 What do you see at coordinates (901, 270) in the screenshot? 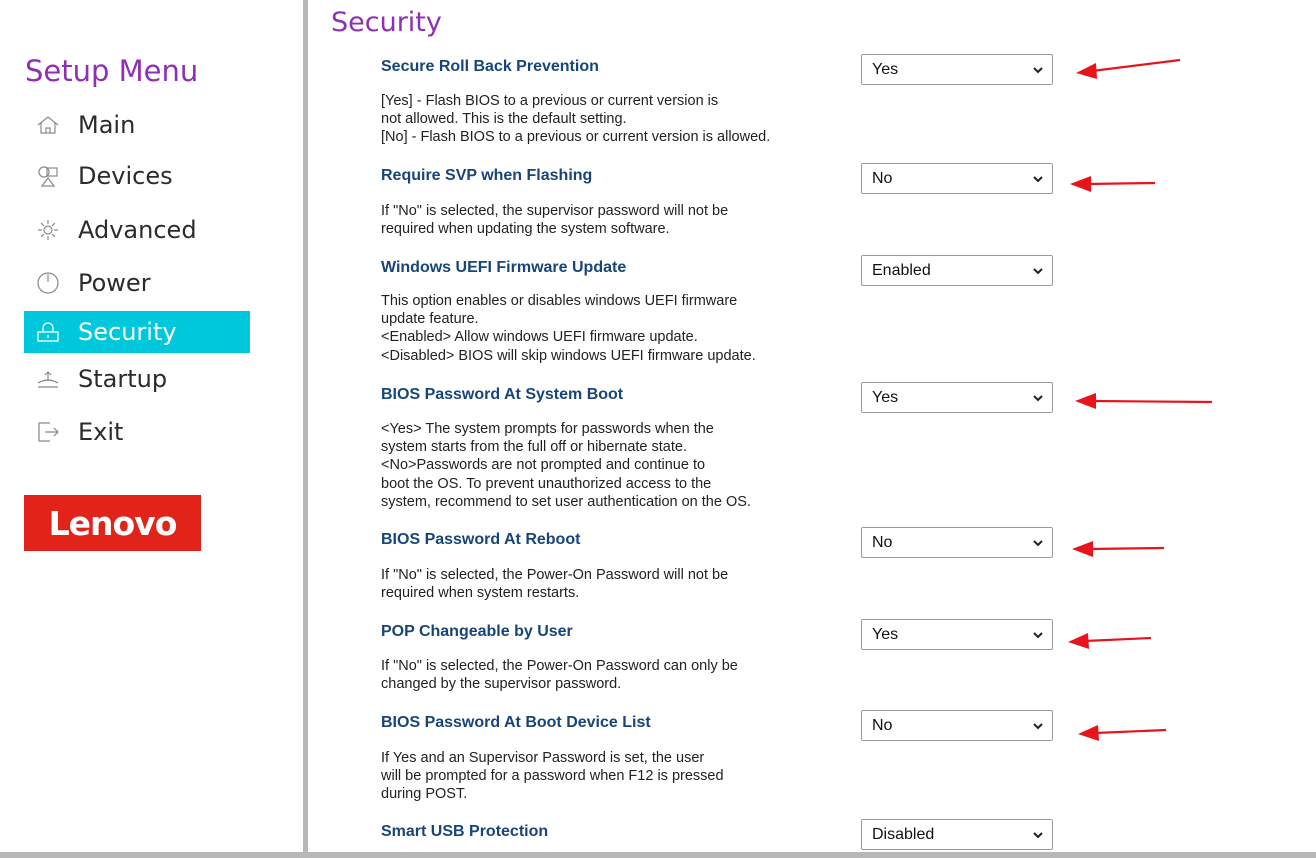
I see `select-value: Enabled` at bounding box center [901, 270].